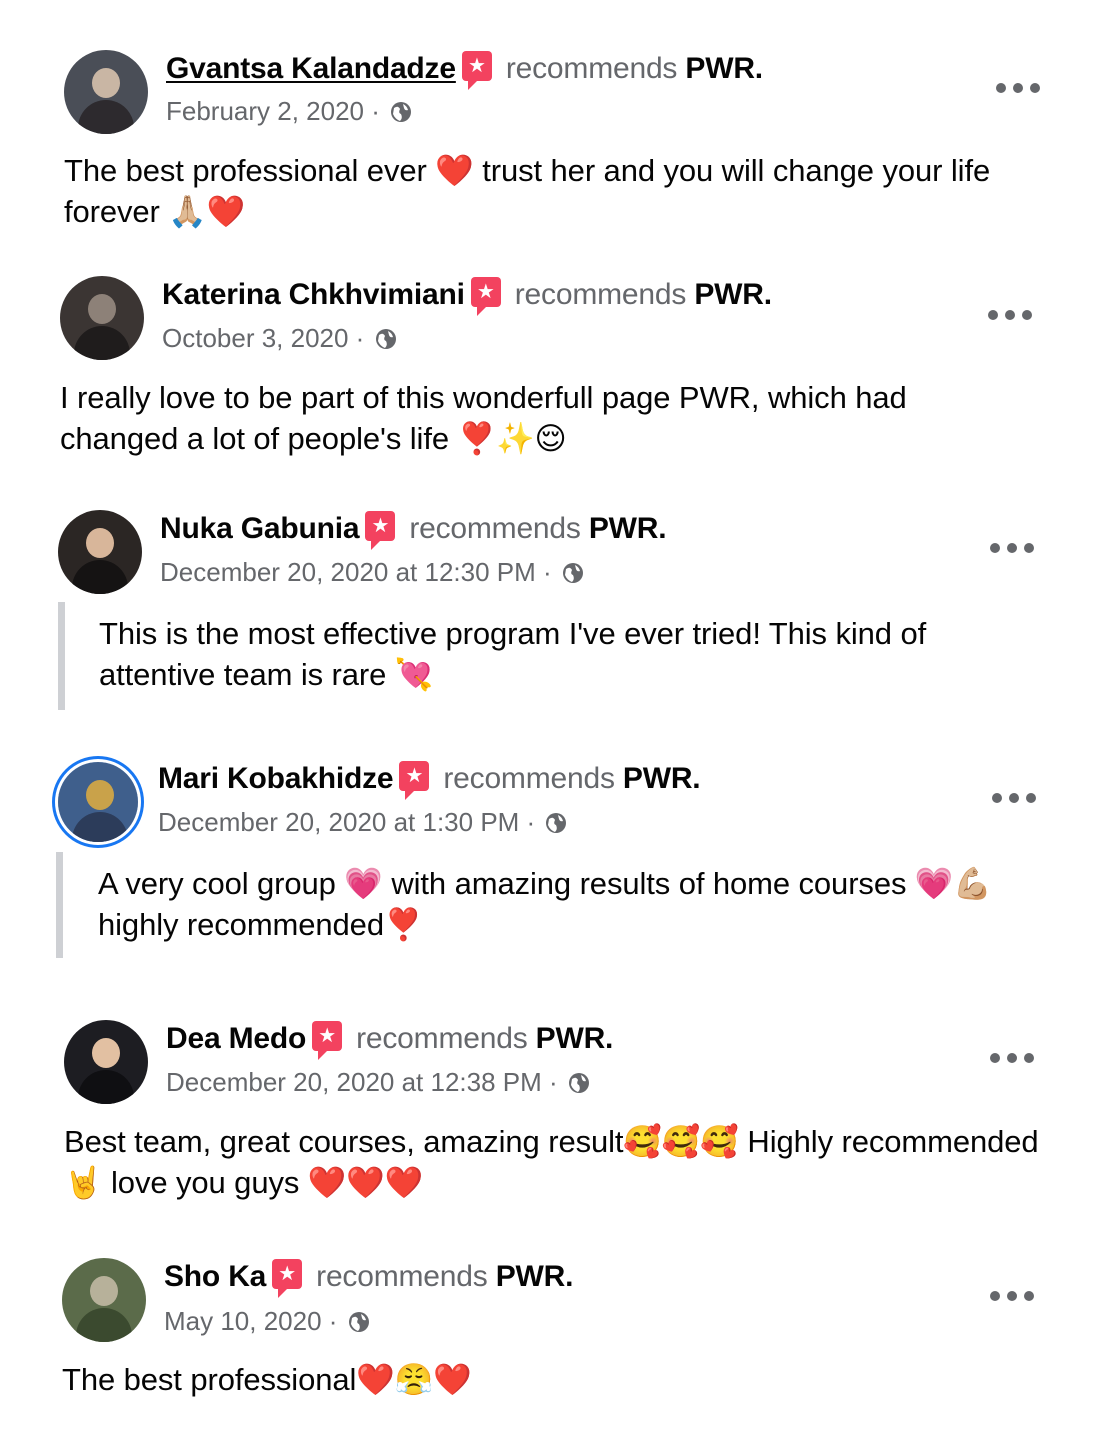 The image size is (1112, 1440). I want to click on author-name: Nuka Gabunia, so click(260, 528).